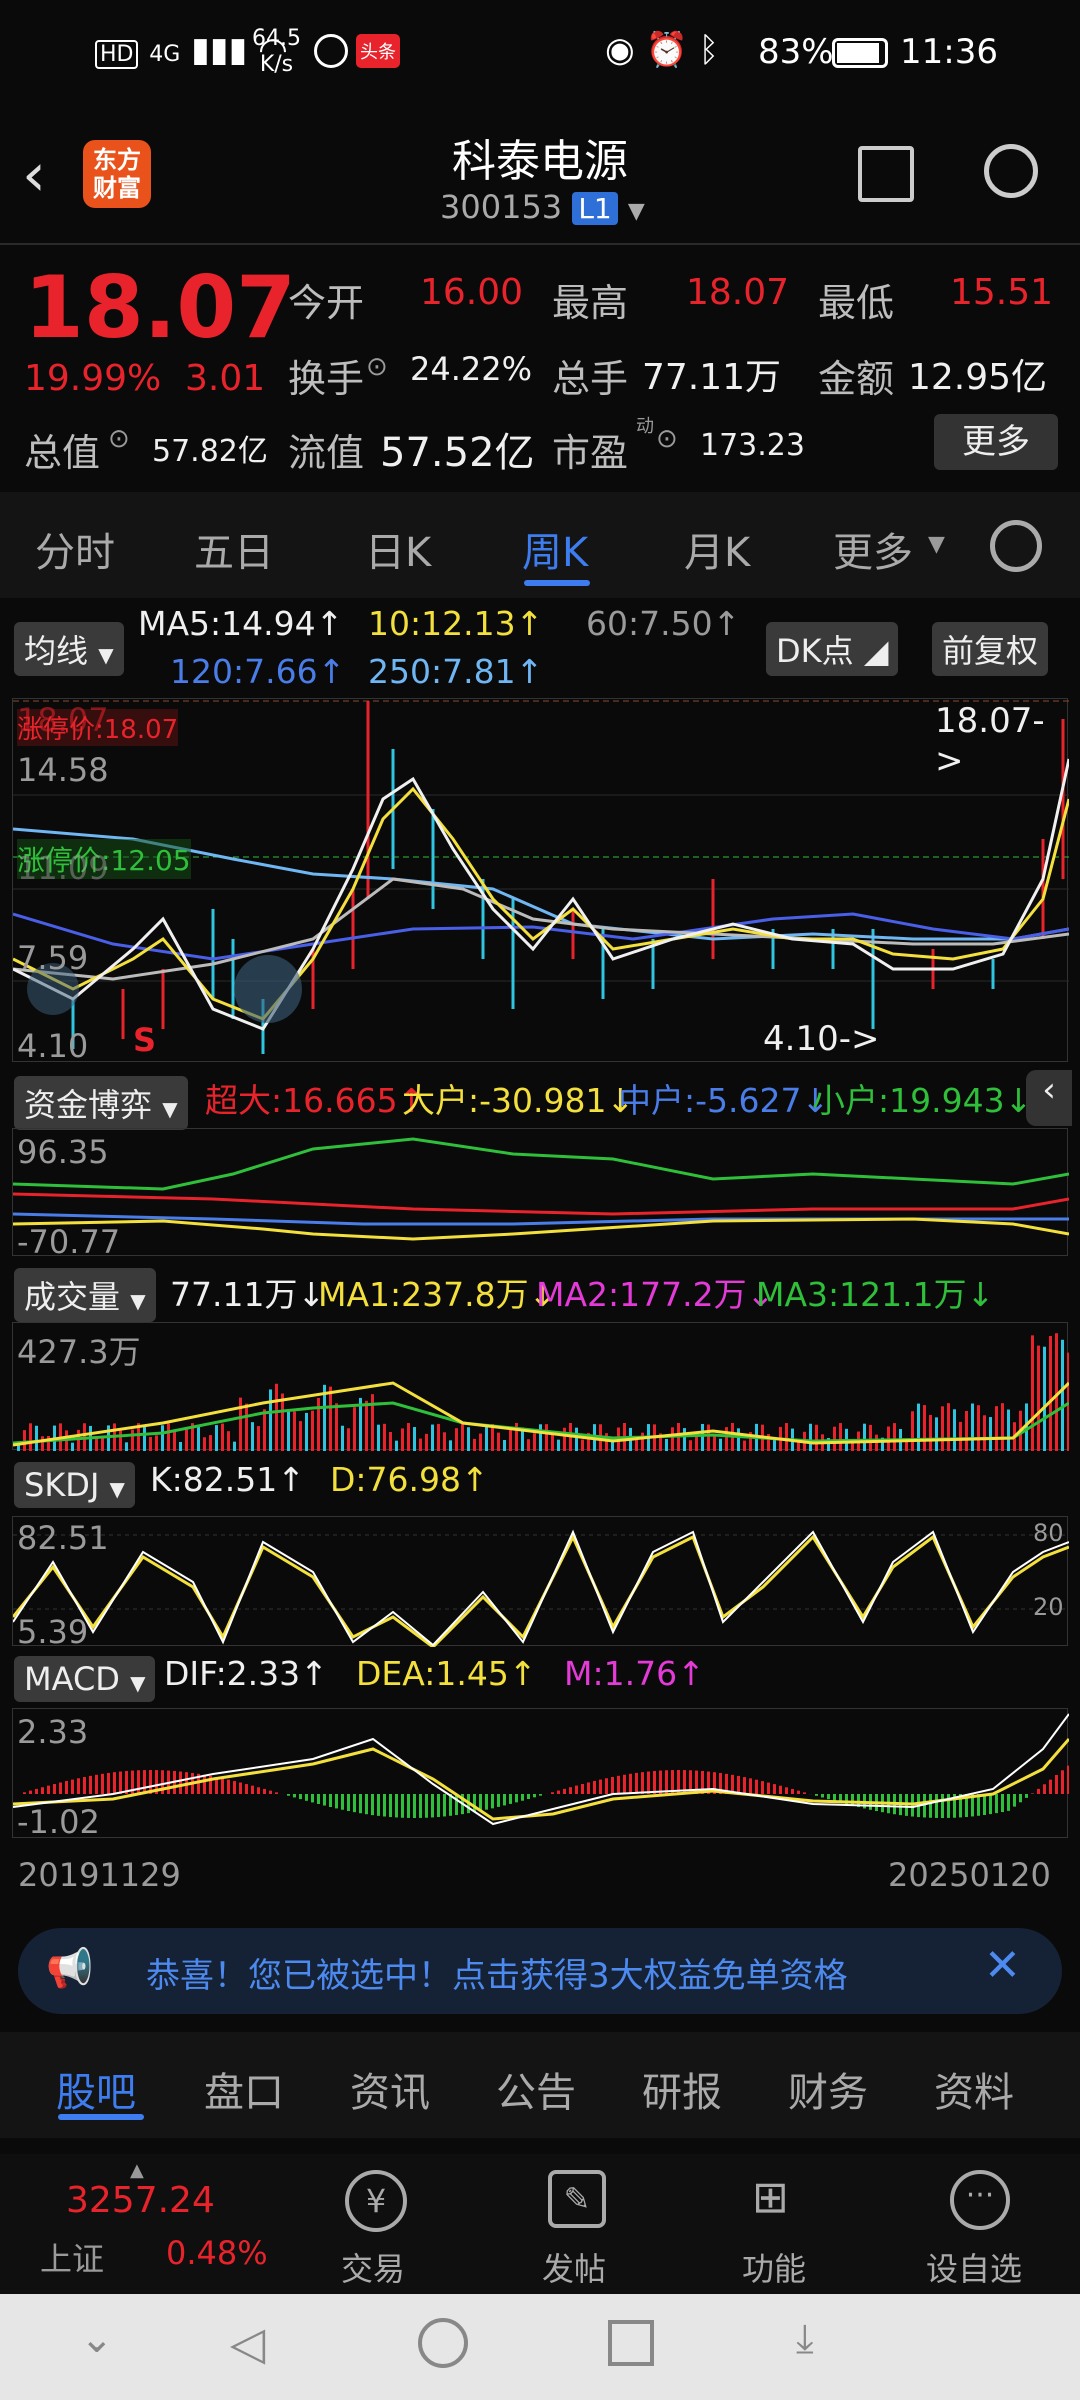  Describe the element at coordinates (74, 1485) in the screenshot. I see `skdj-chip: SKDJ ▼` at that location.